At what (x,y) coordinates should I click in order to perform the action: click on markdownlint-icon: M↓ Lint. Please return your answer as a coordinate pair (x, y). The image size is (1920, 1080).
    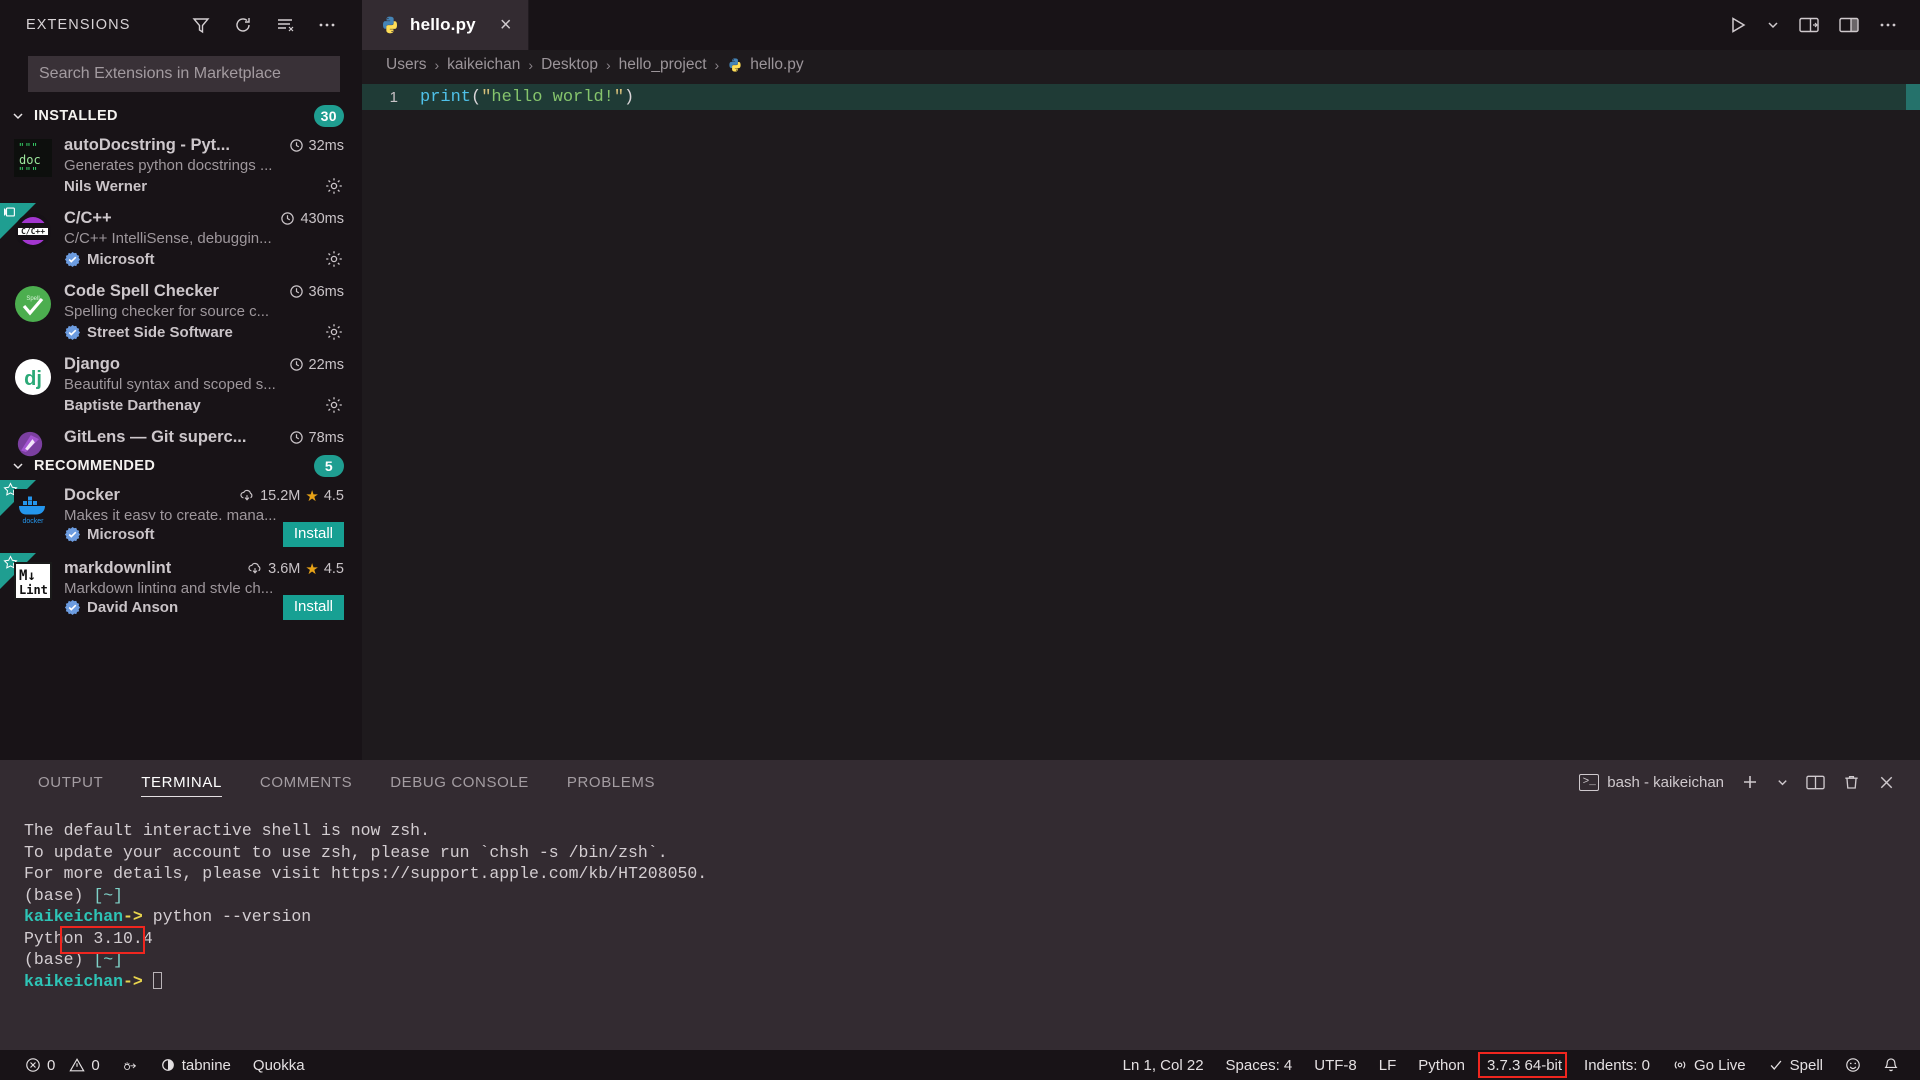
    Looking at the image, I should click on (33, 581).